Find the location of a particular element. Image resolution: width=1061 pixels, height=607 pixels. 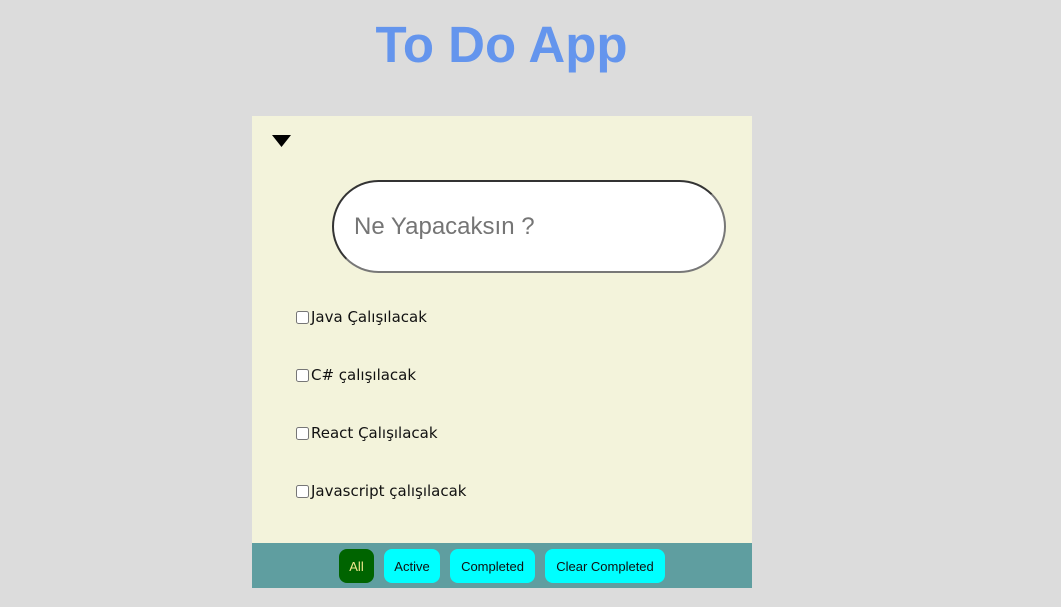

clear-completed-button: Clear Completed is located at coordinates (605, 566).